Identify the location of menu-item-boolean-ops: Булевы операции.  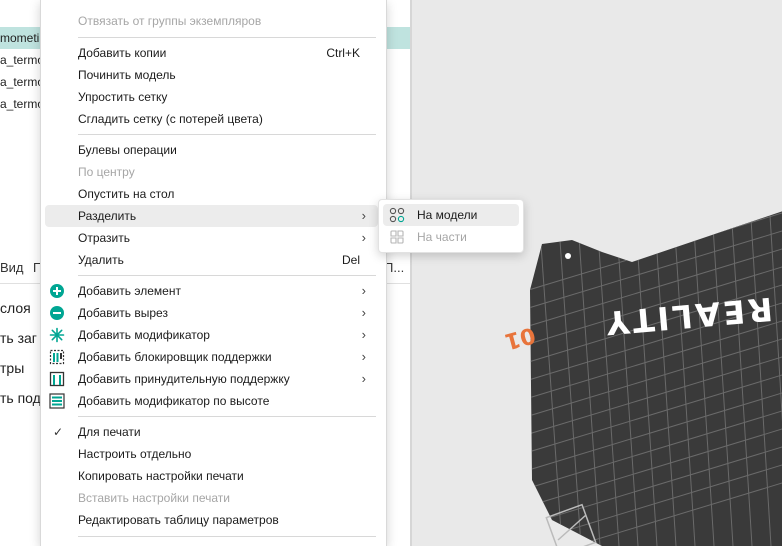
(211, 150).